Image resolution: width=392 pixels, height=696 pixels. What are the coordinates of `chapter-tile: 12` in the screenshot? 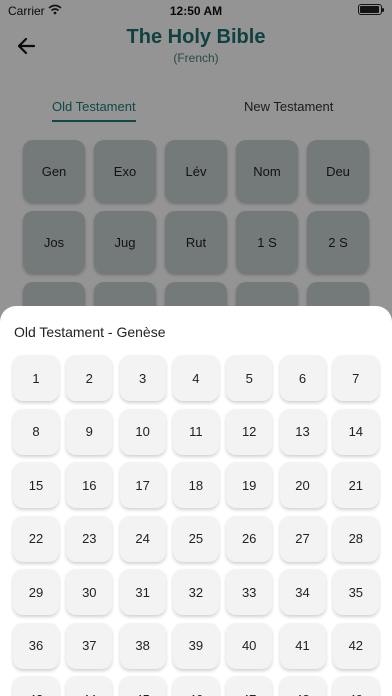 It's located at (249, 431).